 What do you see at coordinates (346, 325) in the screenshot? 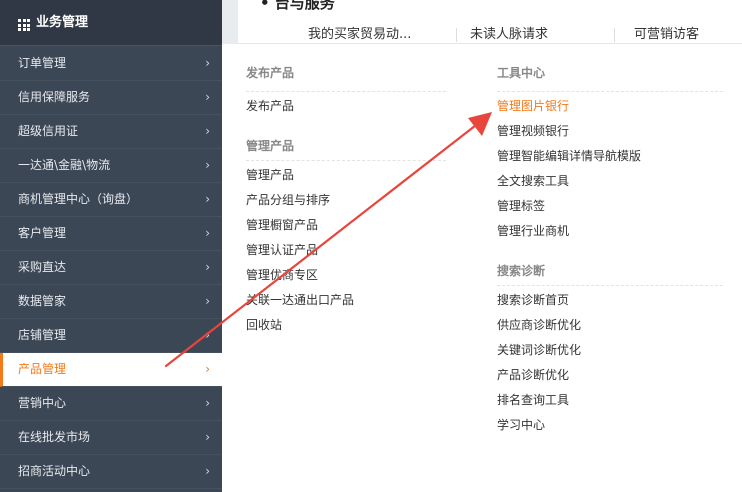
I see `link-recycle-bin: 回收站` at bounding box center [346, 325].